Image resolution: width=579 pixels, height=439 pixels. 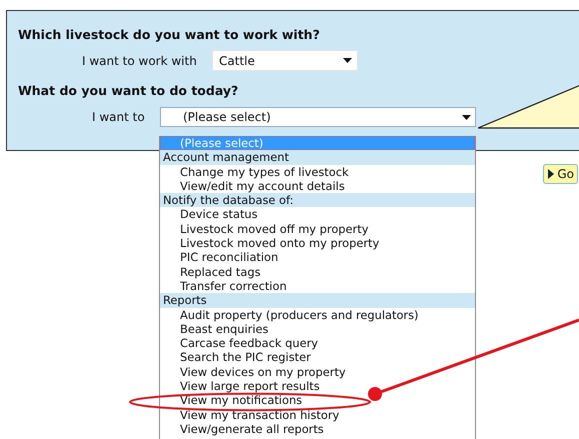 What do you see at coordinates (250, 386) in the screenshot?
I see `dropdown-option: View large report results` at bounding box center [250, 386].